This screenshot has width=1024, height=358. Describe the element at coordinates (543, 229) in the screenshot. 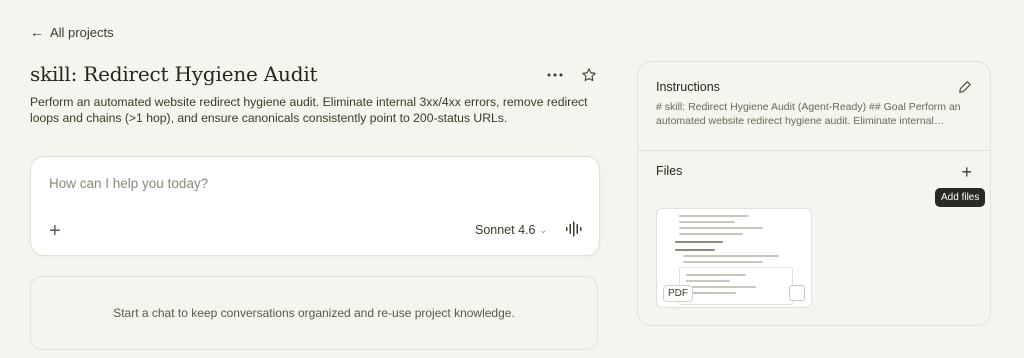

I see `chevron-down-icon: ⌄` at that location.